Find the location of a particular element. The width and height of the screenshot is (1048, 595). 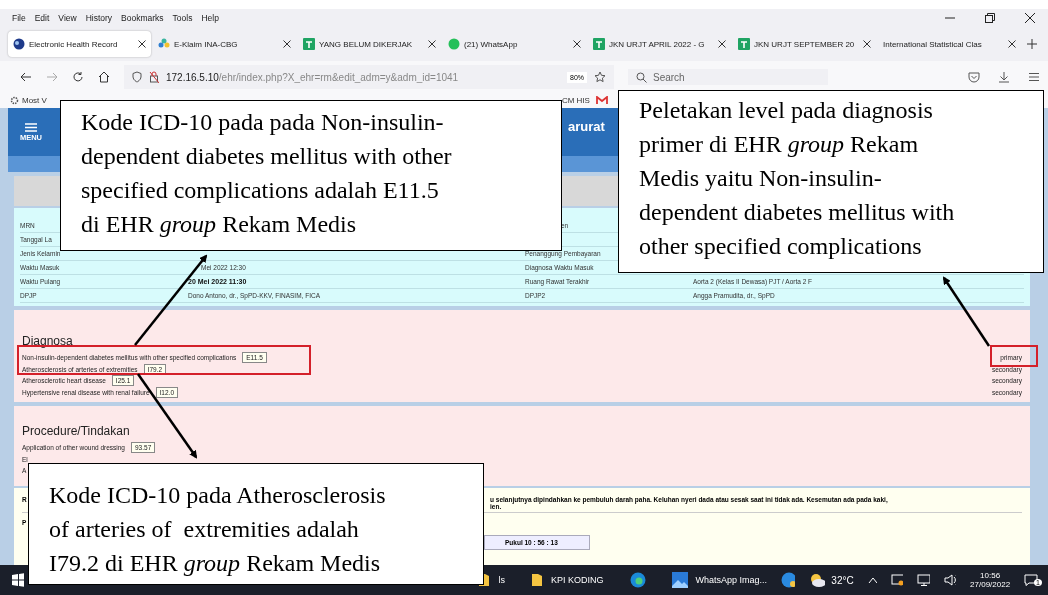

reload-icon is located at coordinates (78, 77).